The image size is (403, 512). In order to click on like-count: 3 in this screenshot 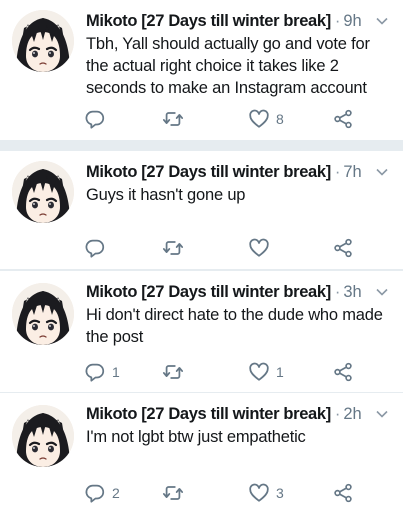, I will do `click(280, 493)`.